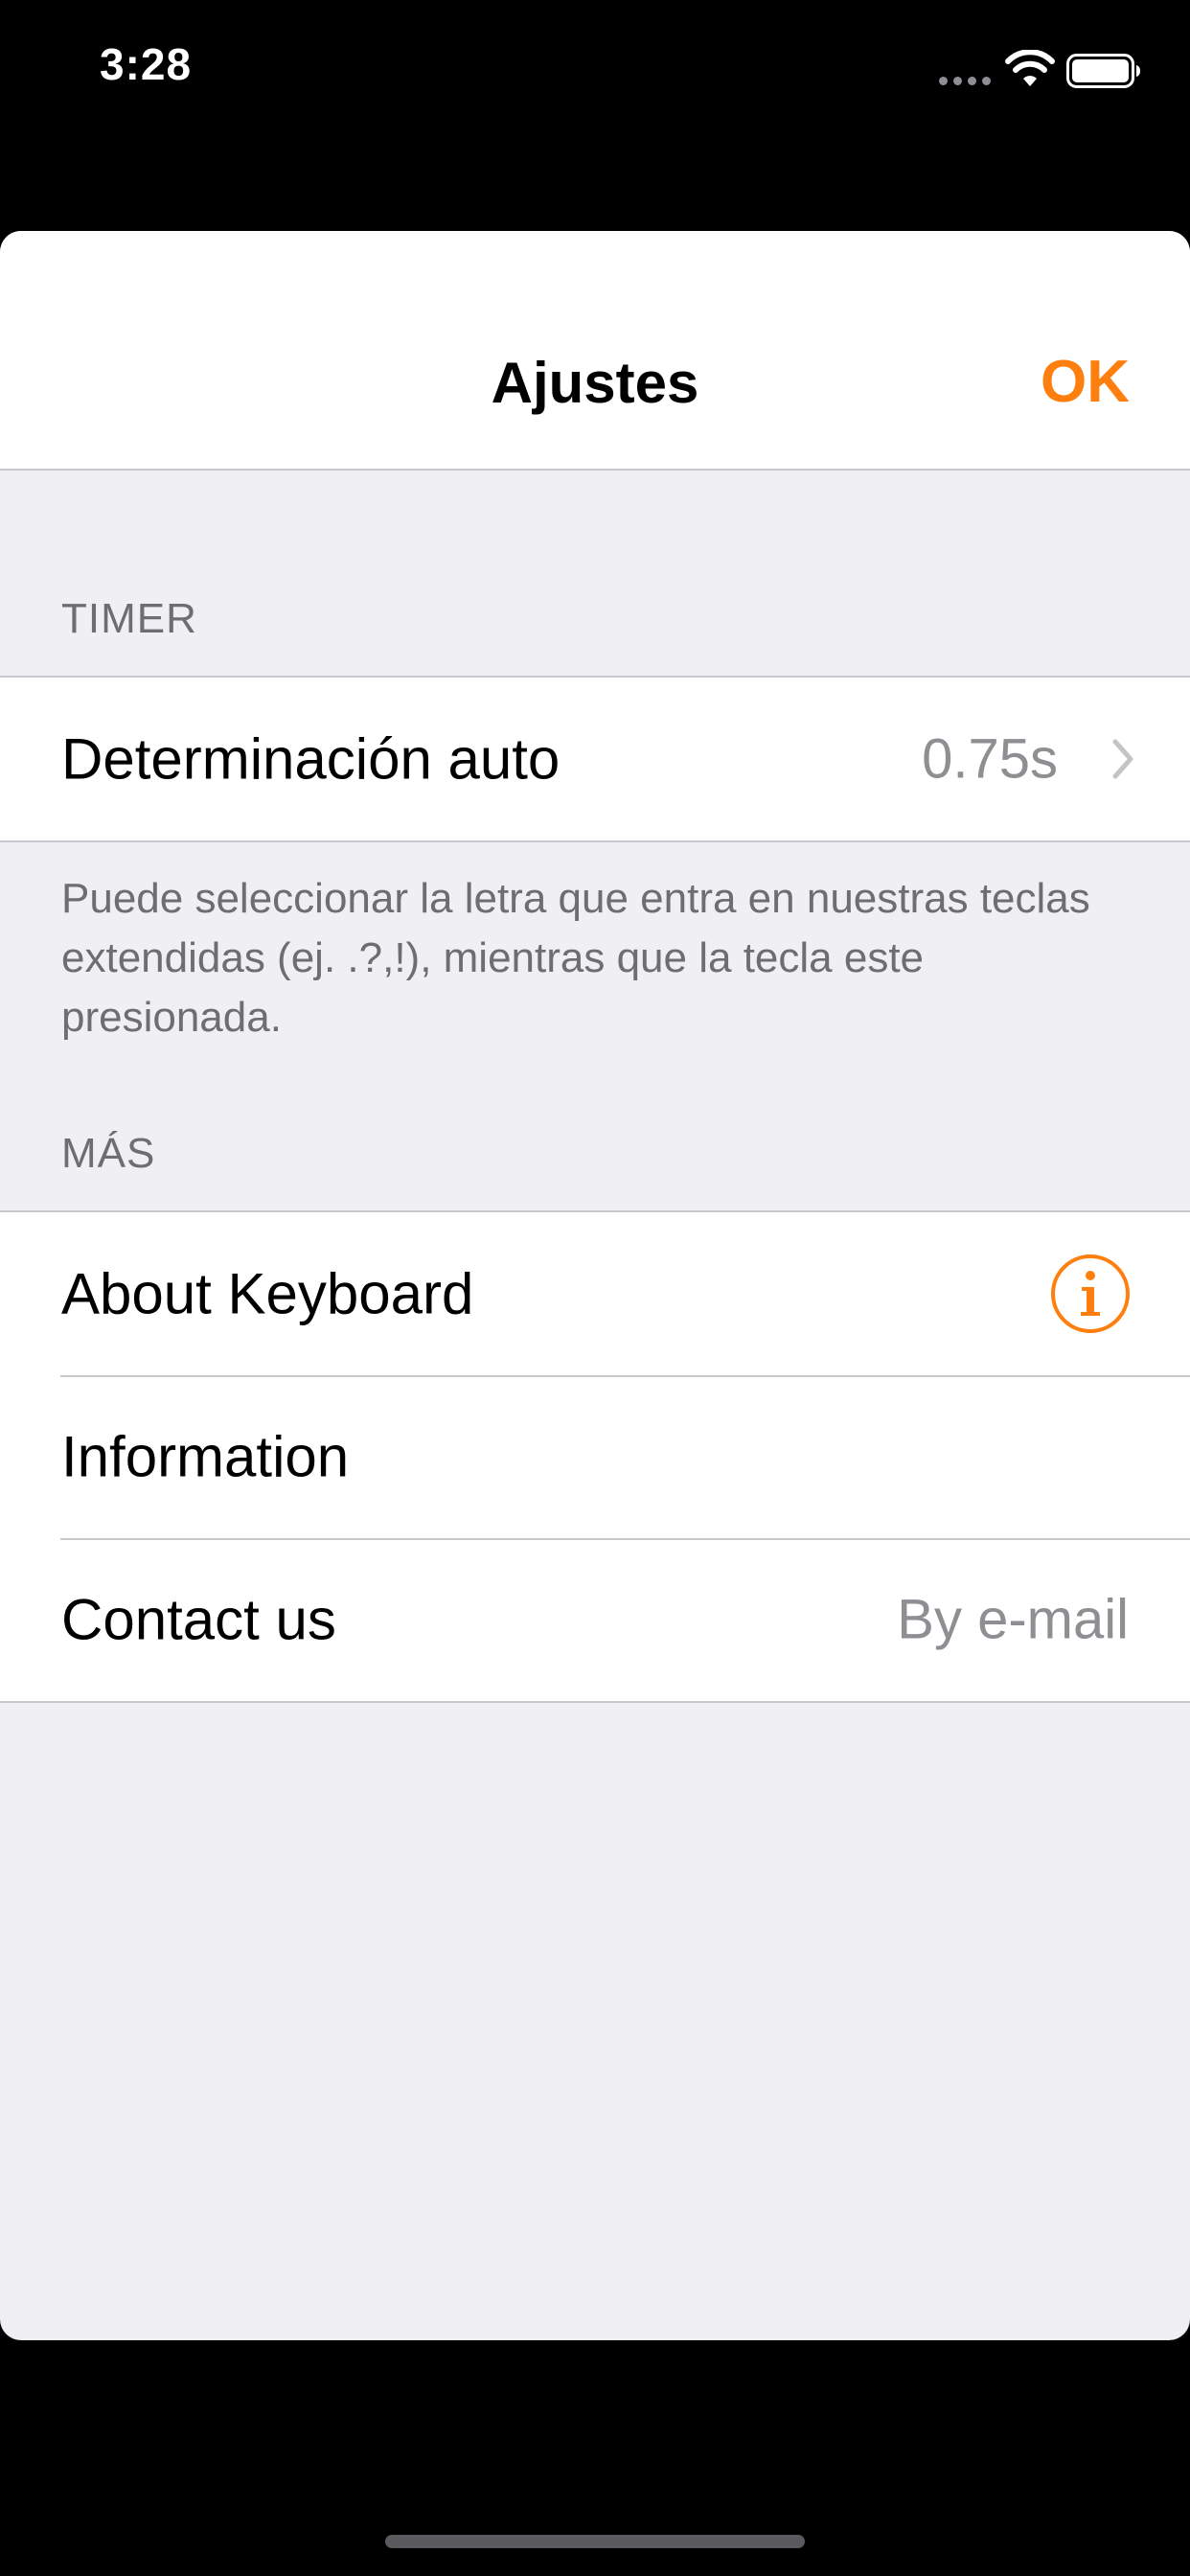 This screenshot has width=1190, height=2576. What do you see at coordinates (595, 72) in the screenshot?
I see `status-bar: 3:28` at bounding box center [595, 72].